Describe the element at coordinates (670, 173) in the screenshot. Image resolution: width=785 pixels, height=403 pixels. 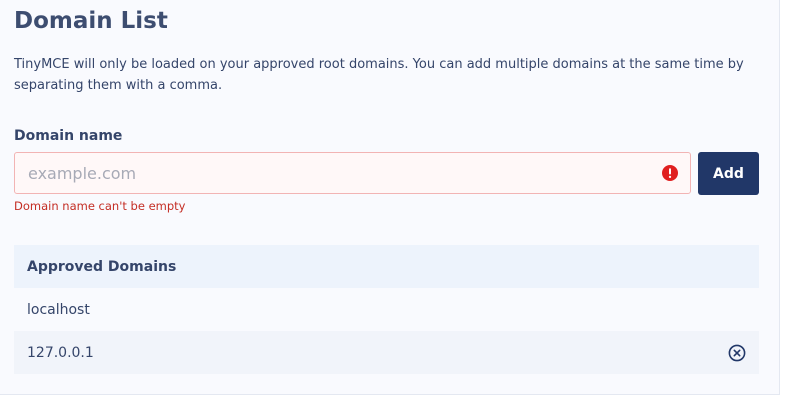
I see `exclamation-circle-icon` at that location.